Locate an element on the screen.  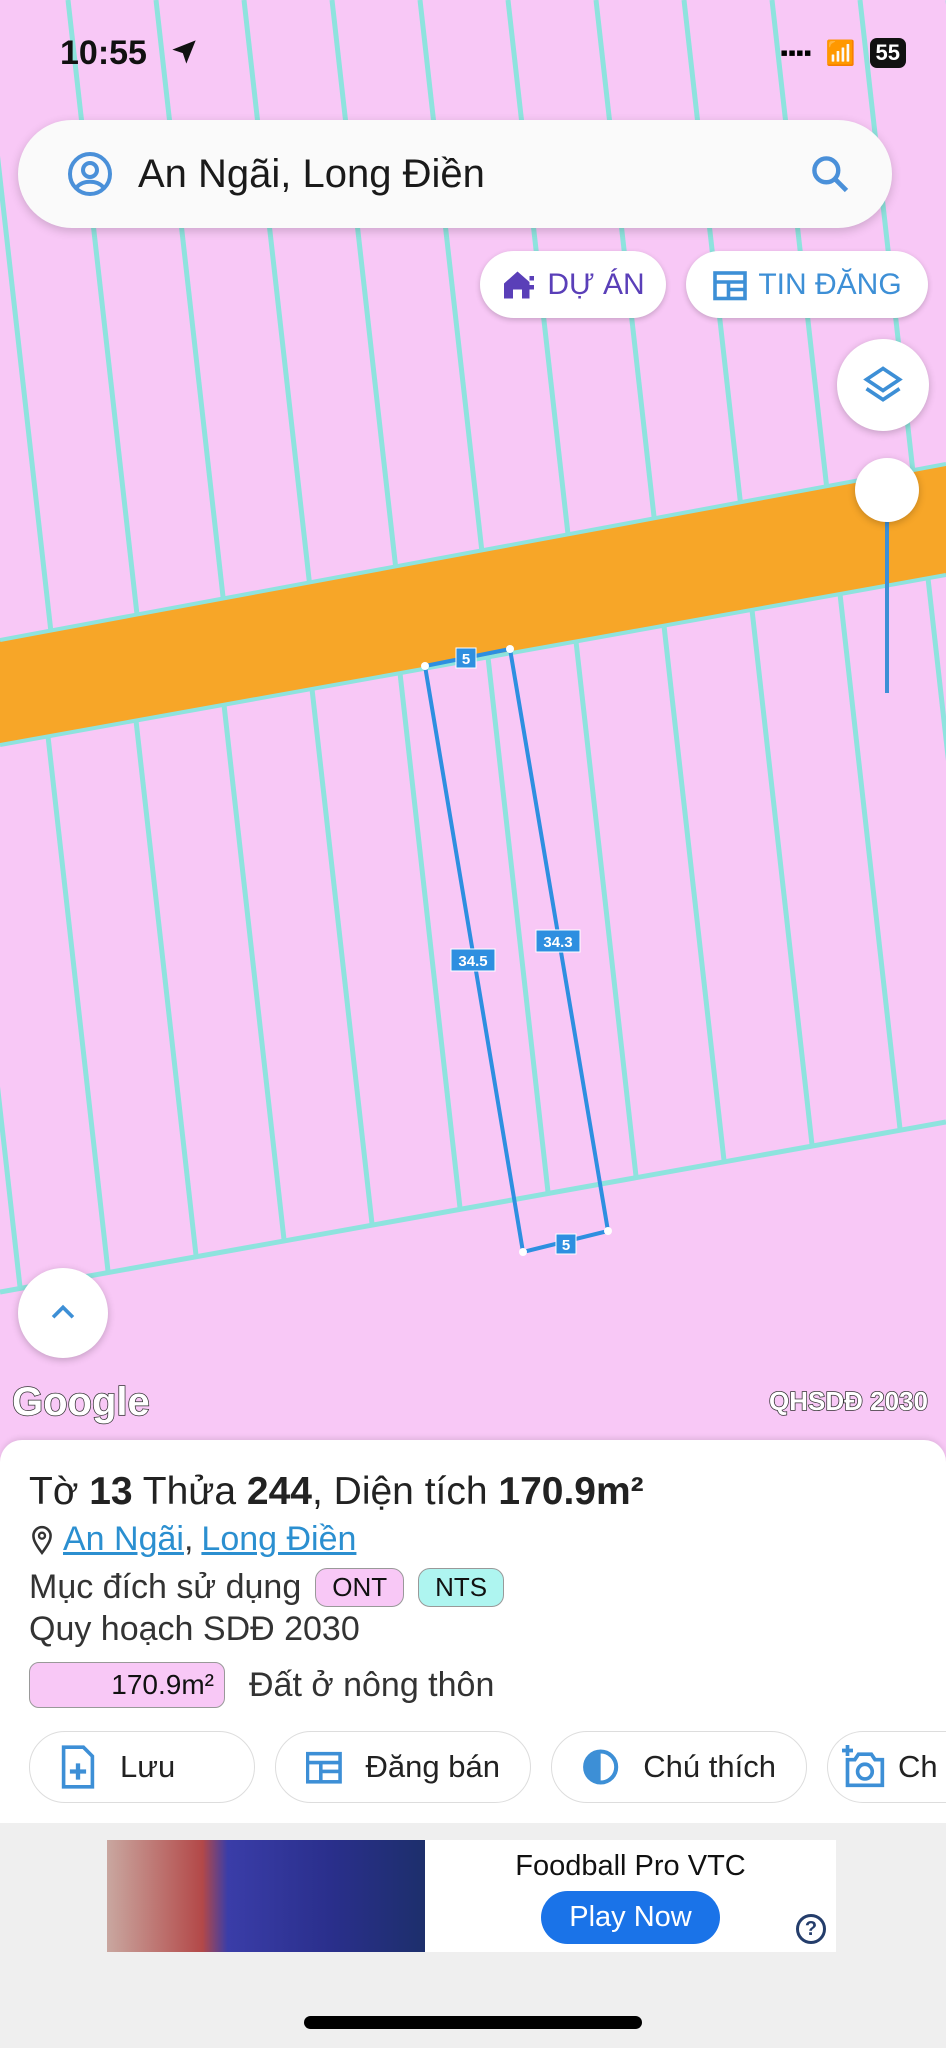
ad-image is located at coordinates (266, 1896).